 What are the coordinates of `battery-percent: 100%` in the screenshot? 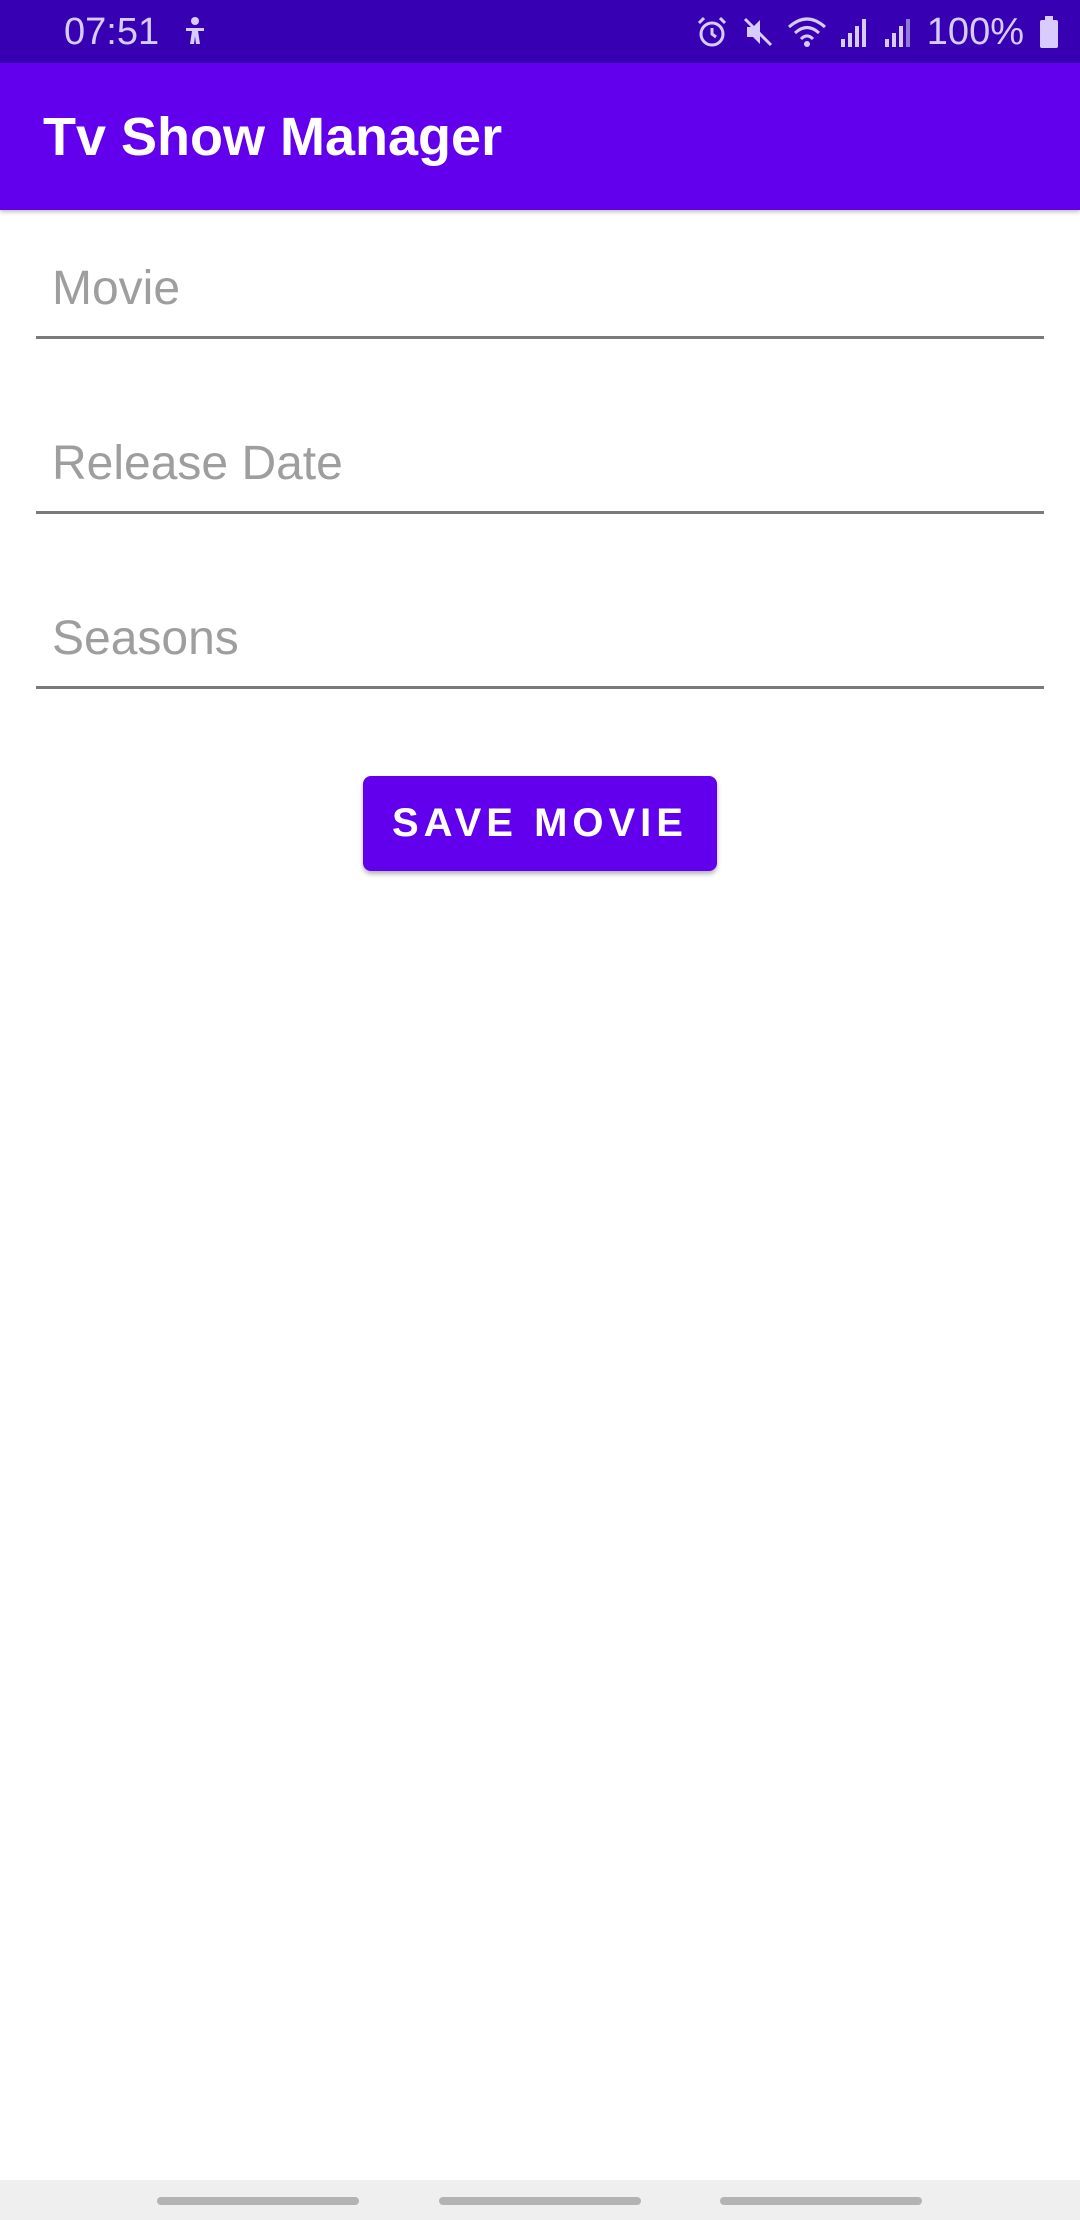 It's located at (975, 32).